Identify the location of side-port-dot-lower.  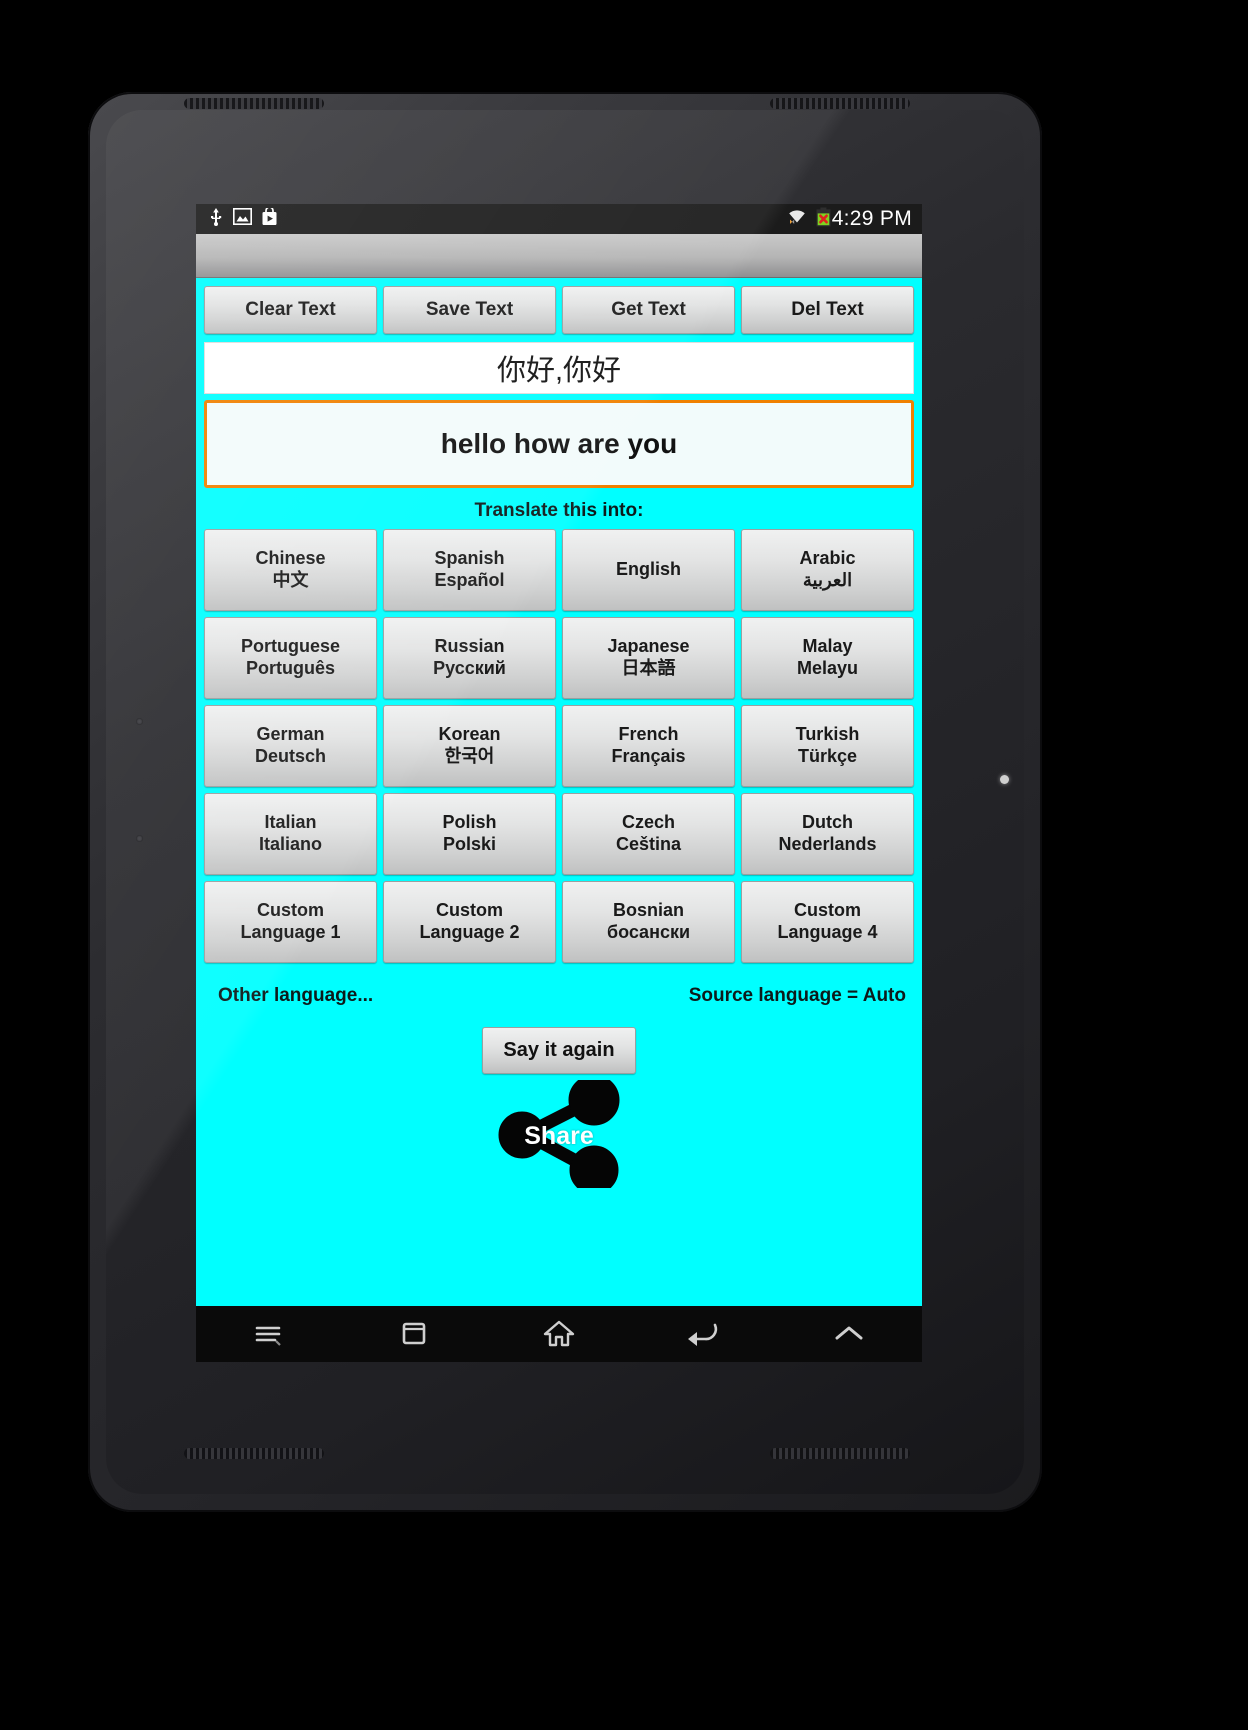
(139, 838).